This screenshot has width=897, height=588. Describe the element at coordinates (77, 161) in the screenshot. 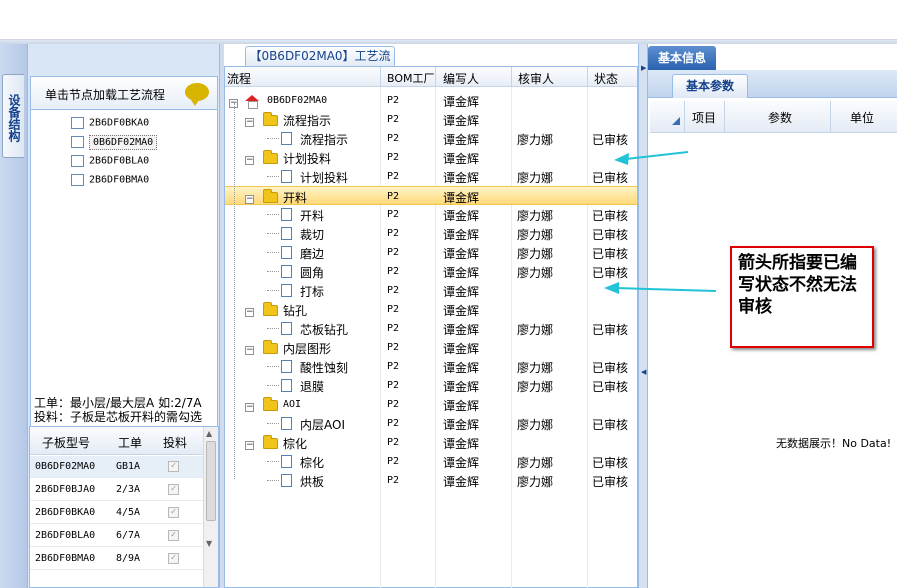

I see `node-icon` at that location.